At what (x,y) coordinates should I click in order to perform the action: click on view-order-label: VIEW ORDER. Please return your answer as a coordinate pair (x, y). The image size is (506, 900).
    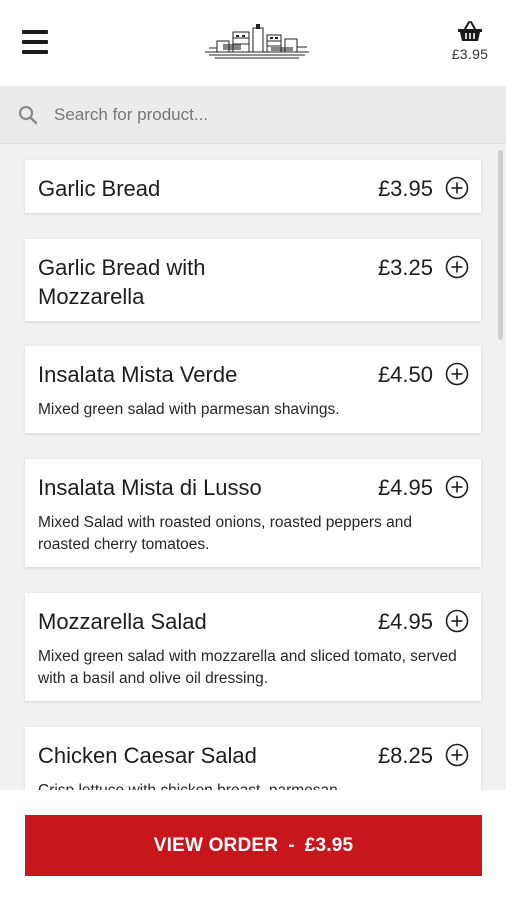
    Looking at the image, I should click on (216, 845).